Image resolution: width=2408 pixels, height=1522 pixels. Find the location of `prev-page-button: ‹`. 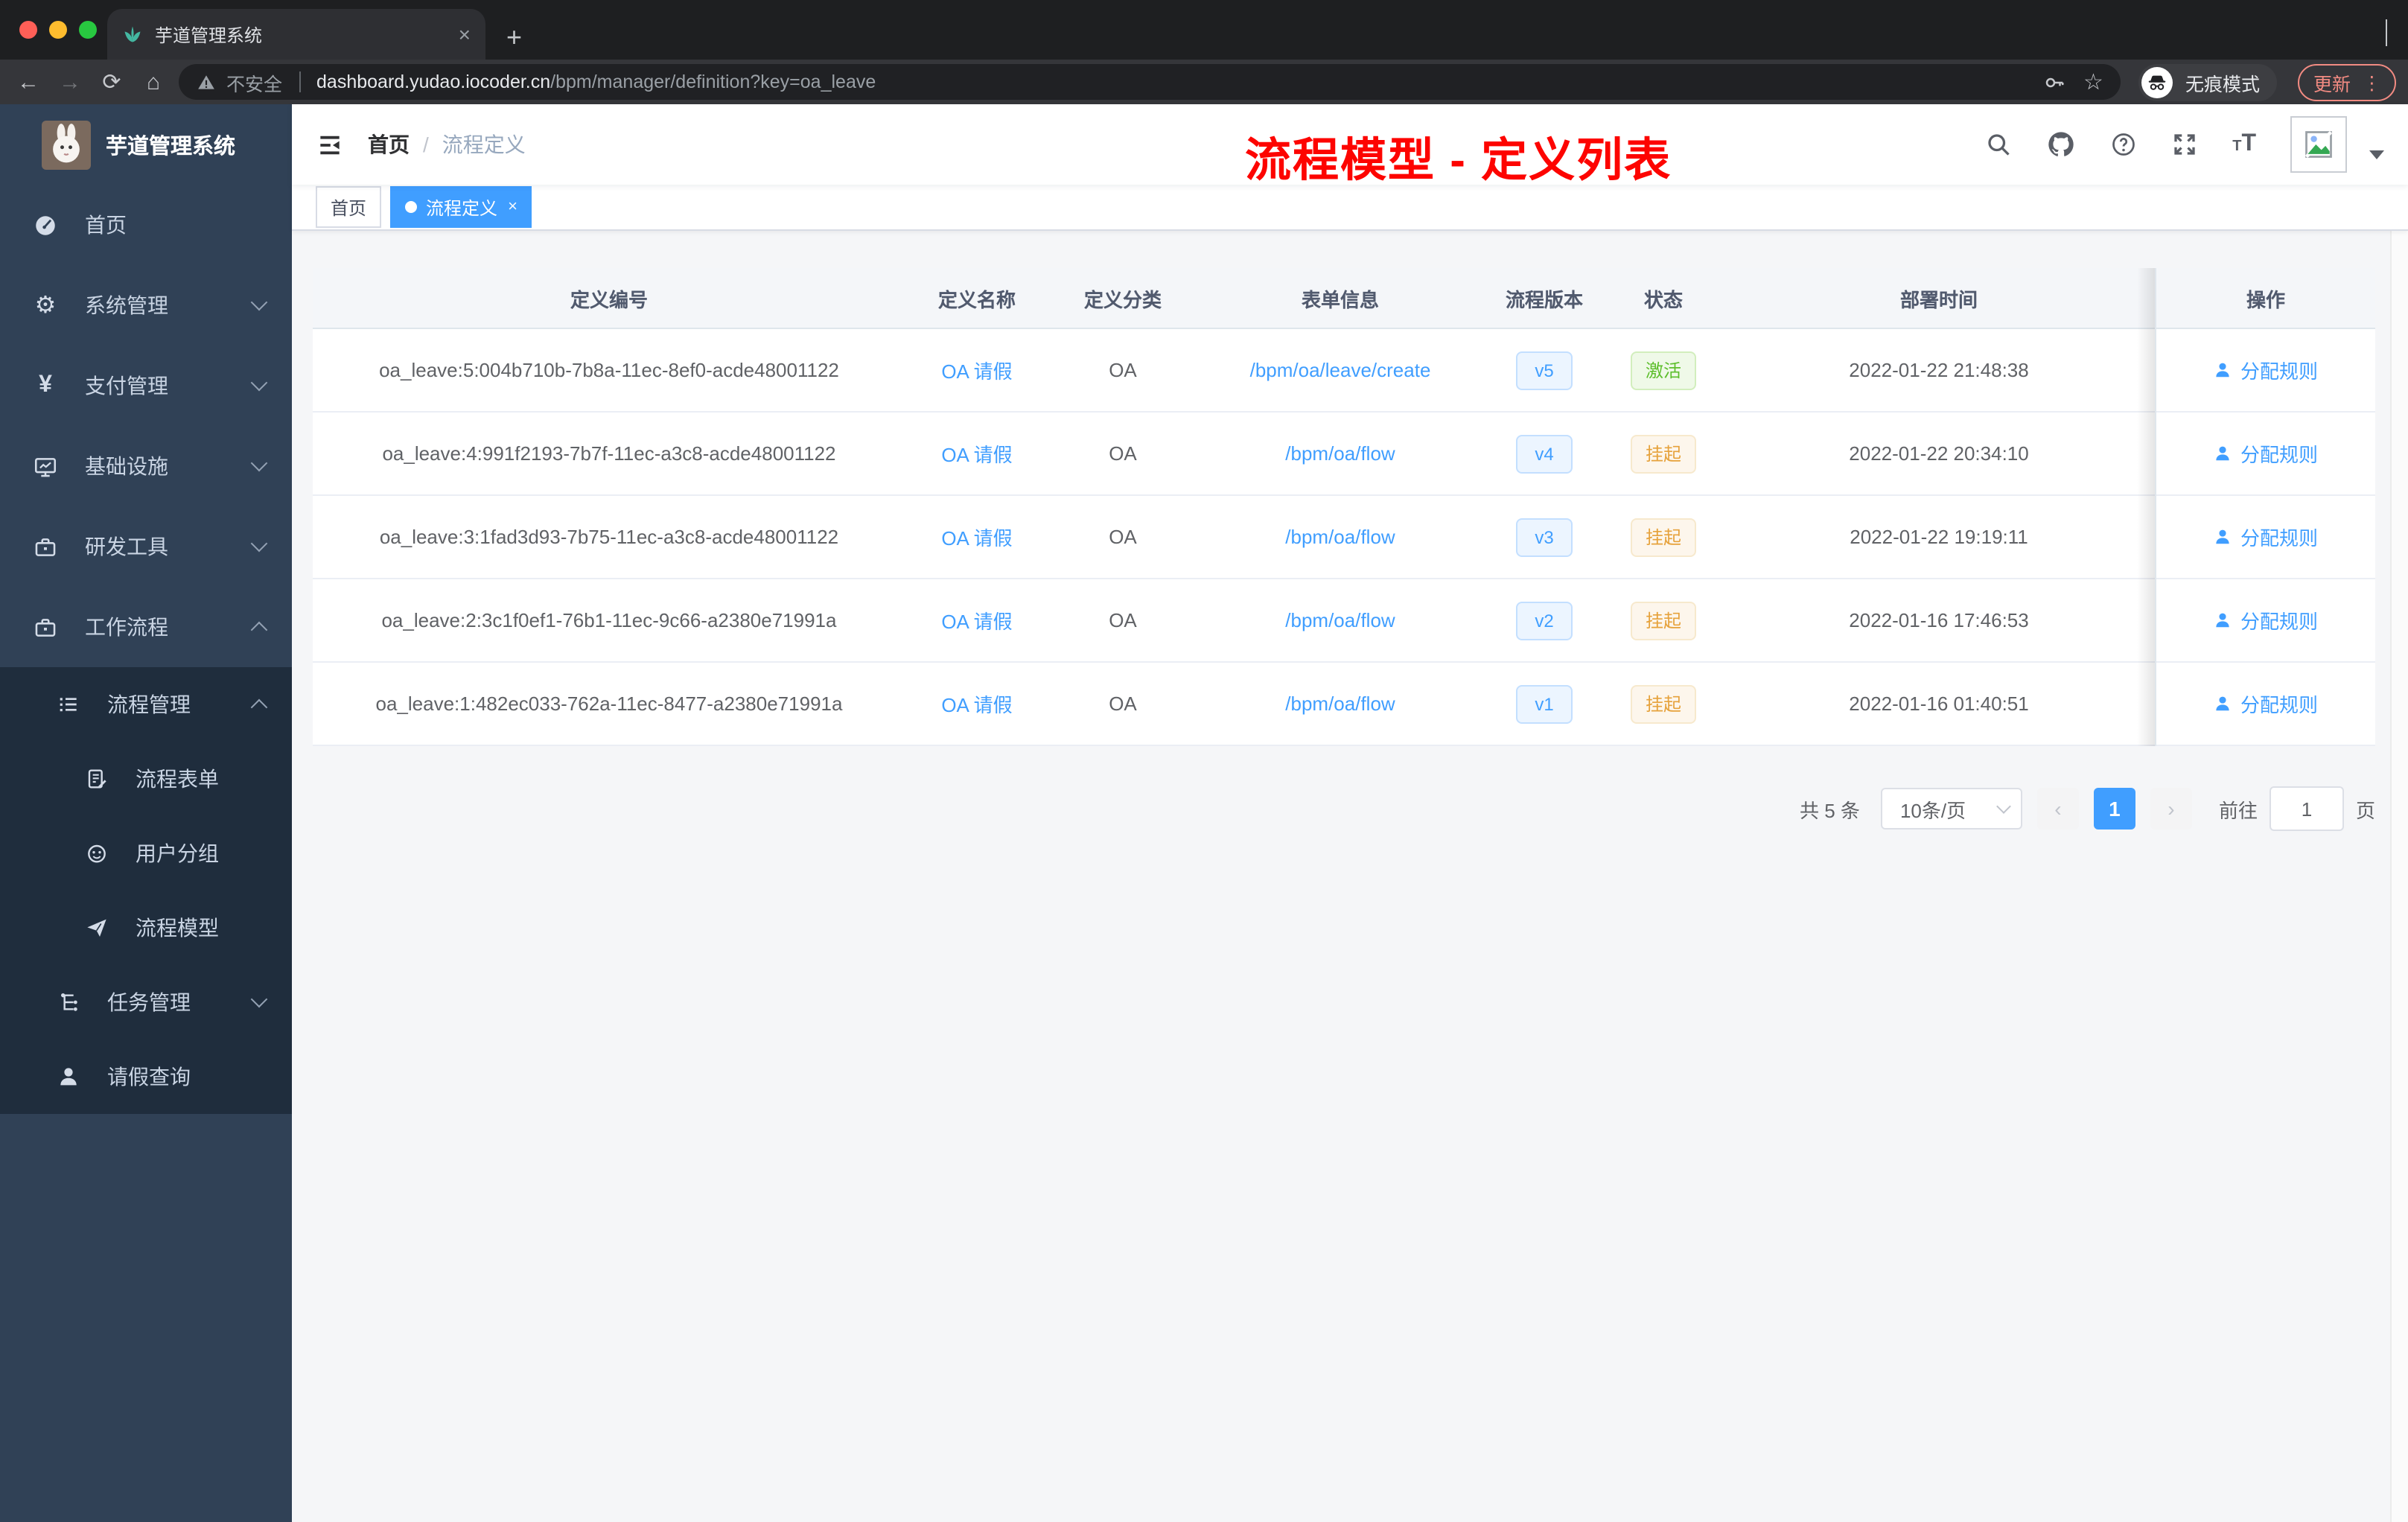

prev-page-button: ‹ is located at coordinates (2057, 809).